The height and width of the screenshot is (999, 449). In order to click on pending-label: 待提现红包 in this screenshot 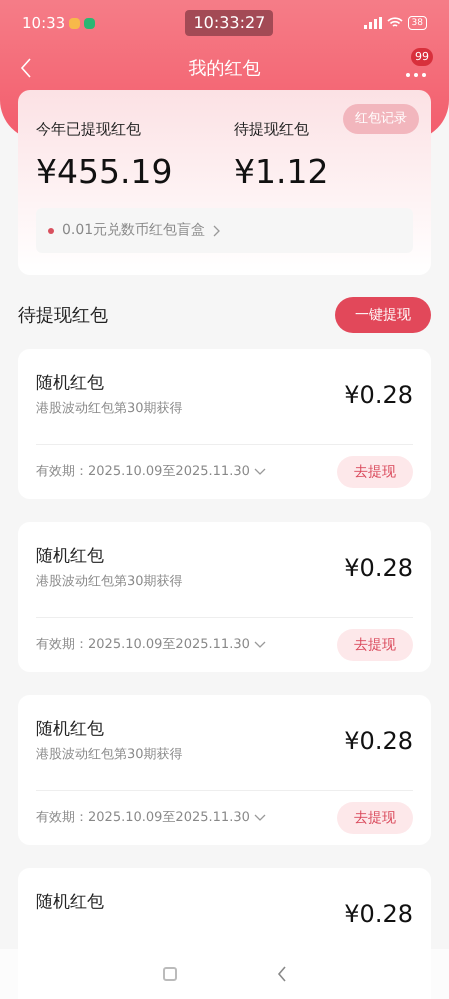, I will do `click(272, 129)`.